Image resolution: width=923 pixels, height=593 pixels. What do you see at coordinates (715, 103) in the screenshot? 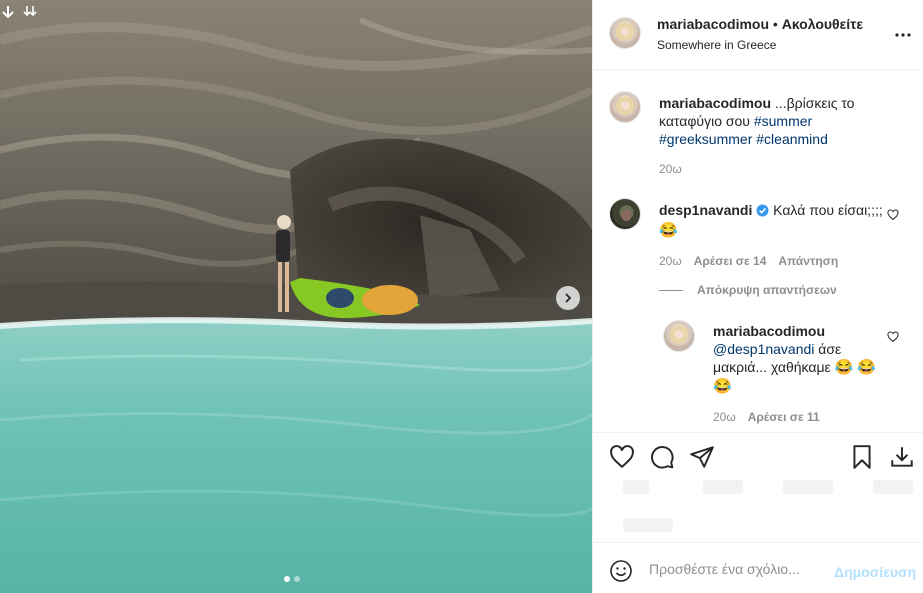
I see `caption-username: mariabacodimou` at bounding box center [715, 103].